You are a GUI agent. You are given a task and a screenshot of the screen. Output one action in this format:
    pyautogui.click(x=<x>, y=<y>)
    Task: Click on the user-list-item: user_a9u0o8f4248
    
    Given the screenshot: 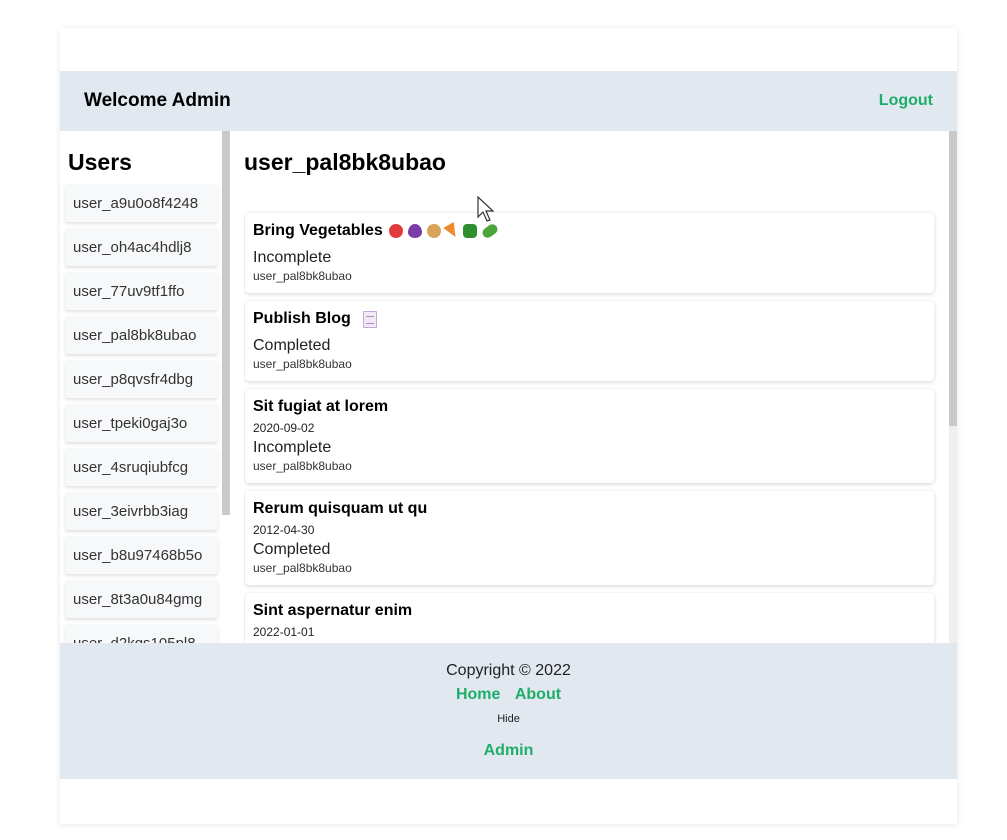 What is the action you would take?
    pyautogui.click(x=141, y=203)
    